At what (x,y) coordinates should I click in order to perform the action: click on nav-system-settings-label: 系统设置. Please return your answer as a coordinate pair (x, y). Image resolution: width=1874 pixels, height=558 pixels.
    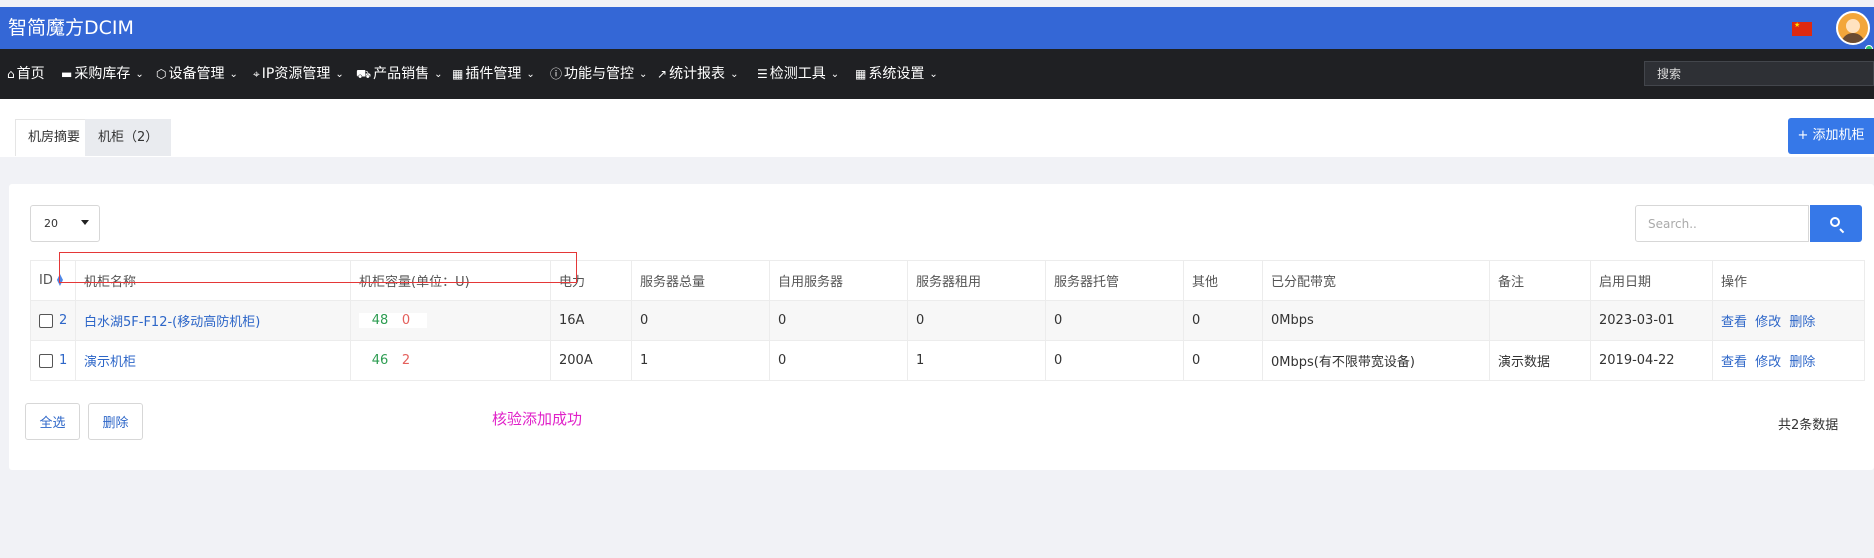
    Looking at the image, I should click on (896, 74).